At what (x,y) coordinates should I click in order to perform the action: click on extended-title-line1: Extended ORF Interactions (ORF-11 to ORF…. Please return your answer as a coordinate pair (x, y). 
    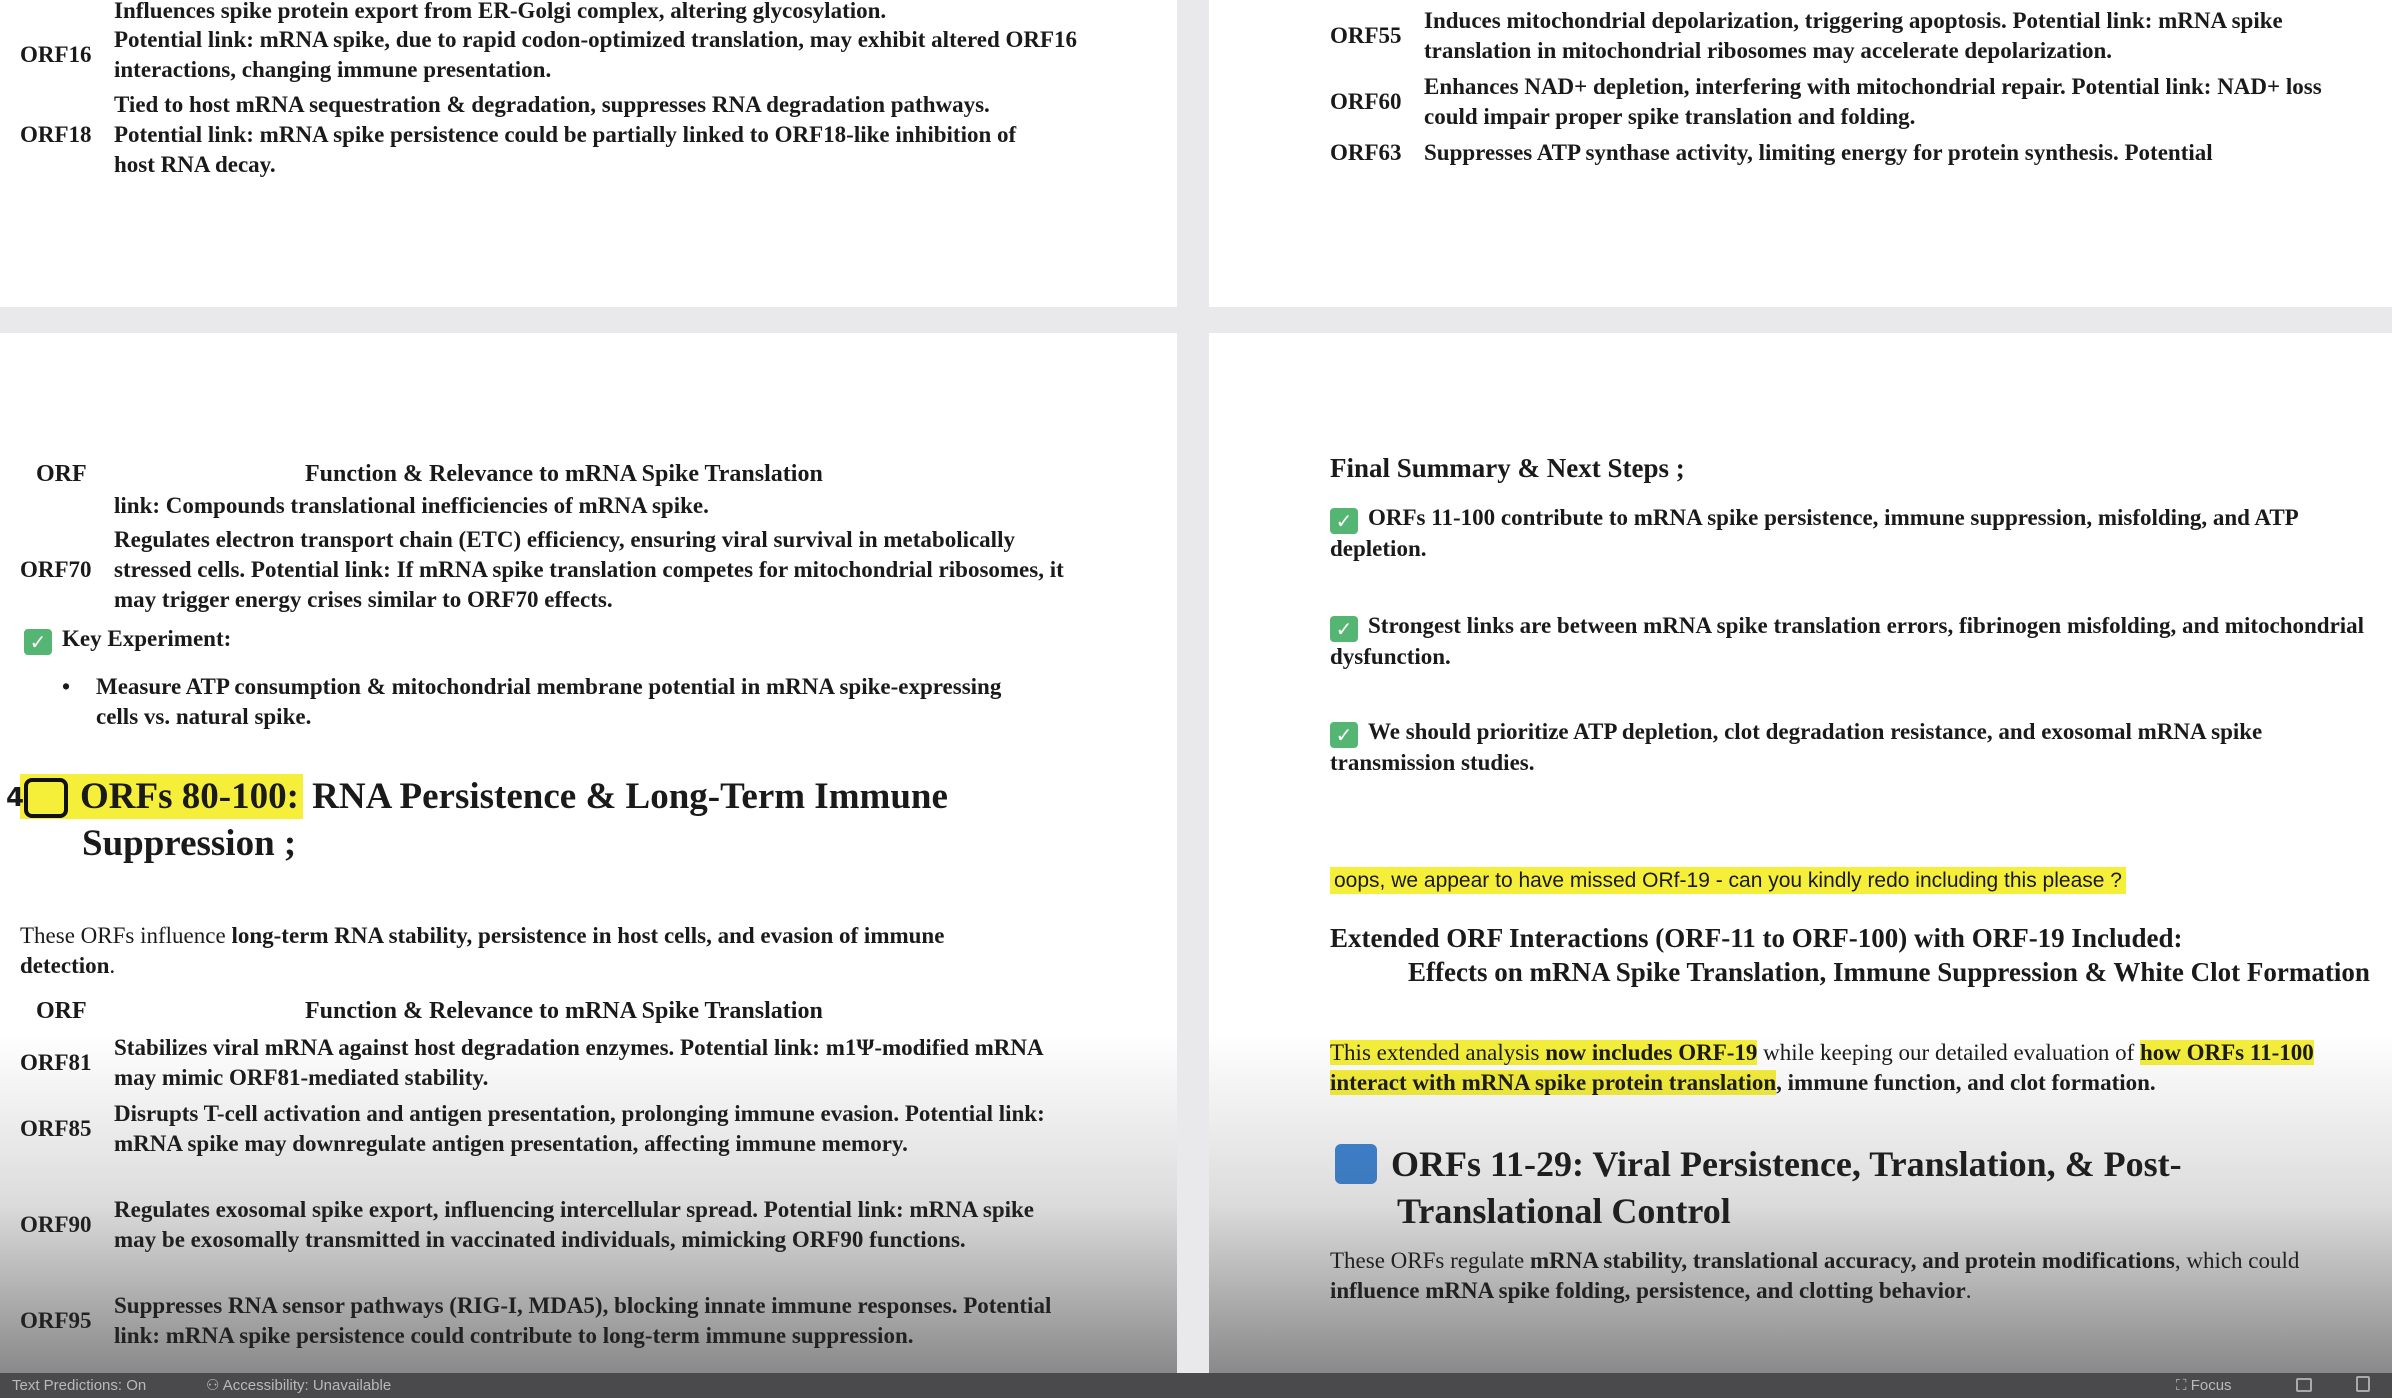
    Looking at the image, I should click on (1756, 938).